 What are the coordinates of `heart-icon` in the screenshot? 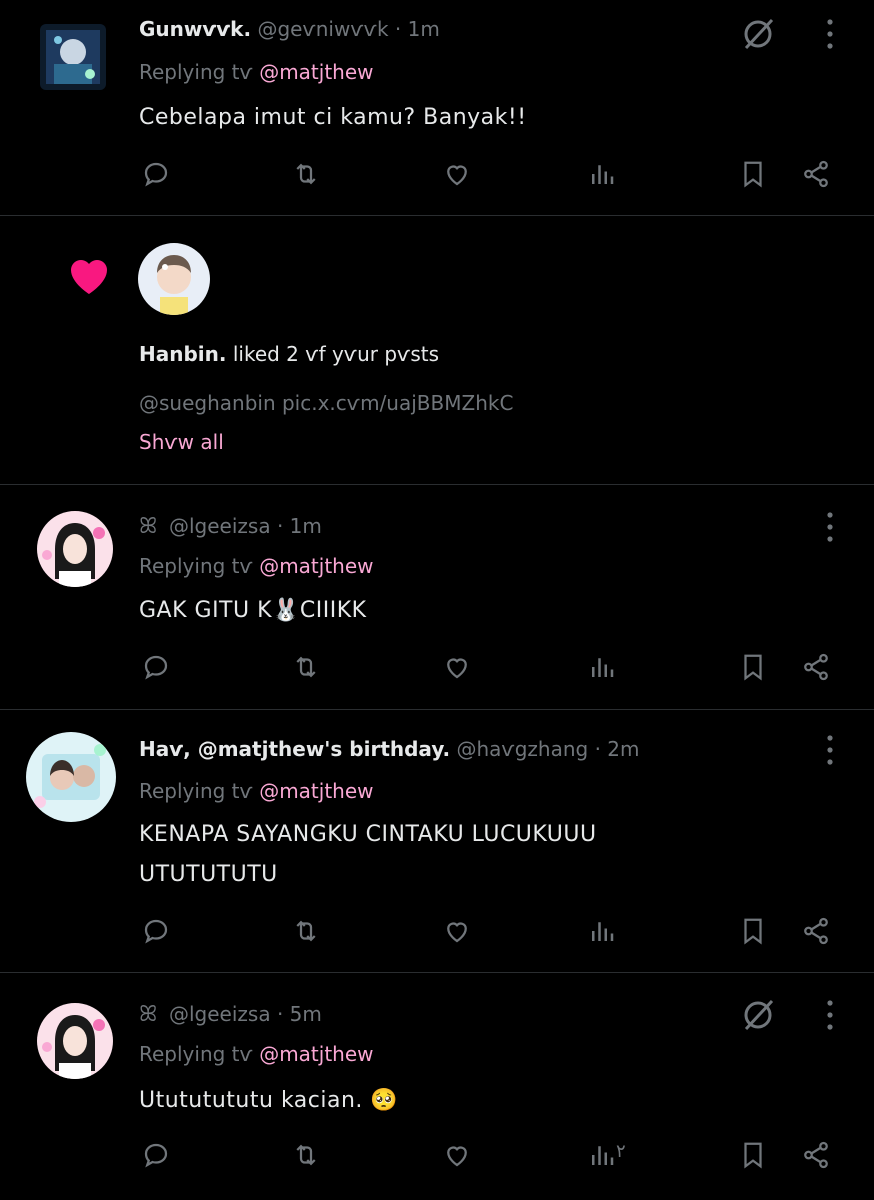 It's located at (89, 274).